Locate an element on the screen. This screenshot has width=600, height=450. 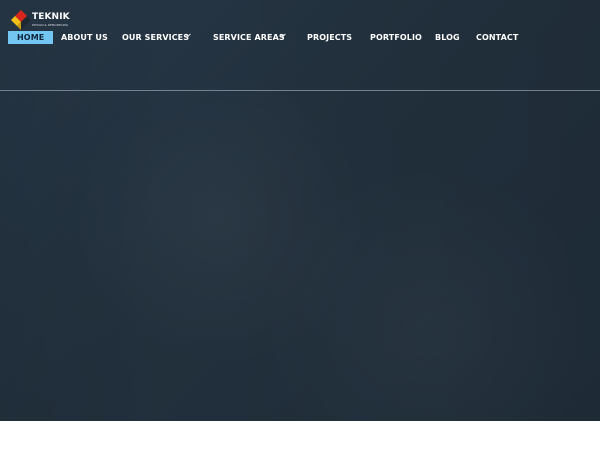
page-content-area is located at coordinates (300, 435).